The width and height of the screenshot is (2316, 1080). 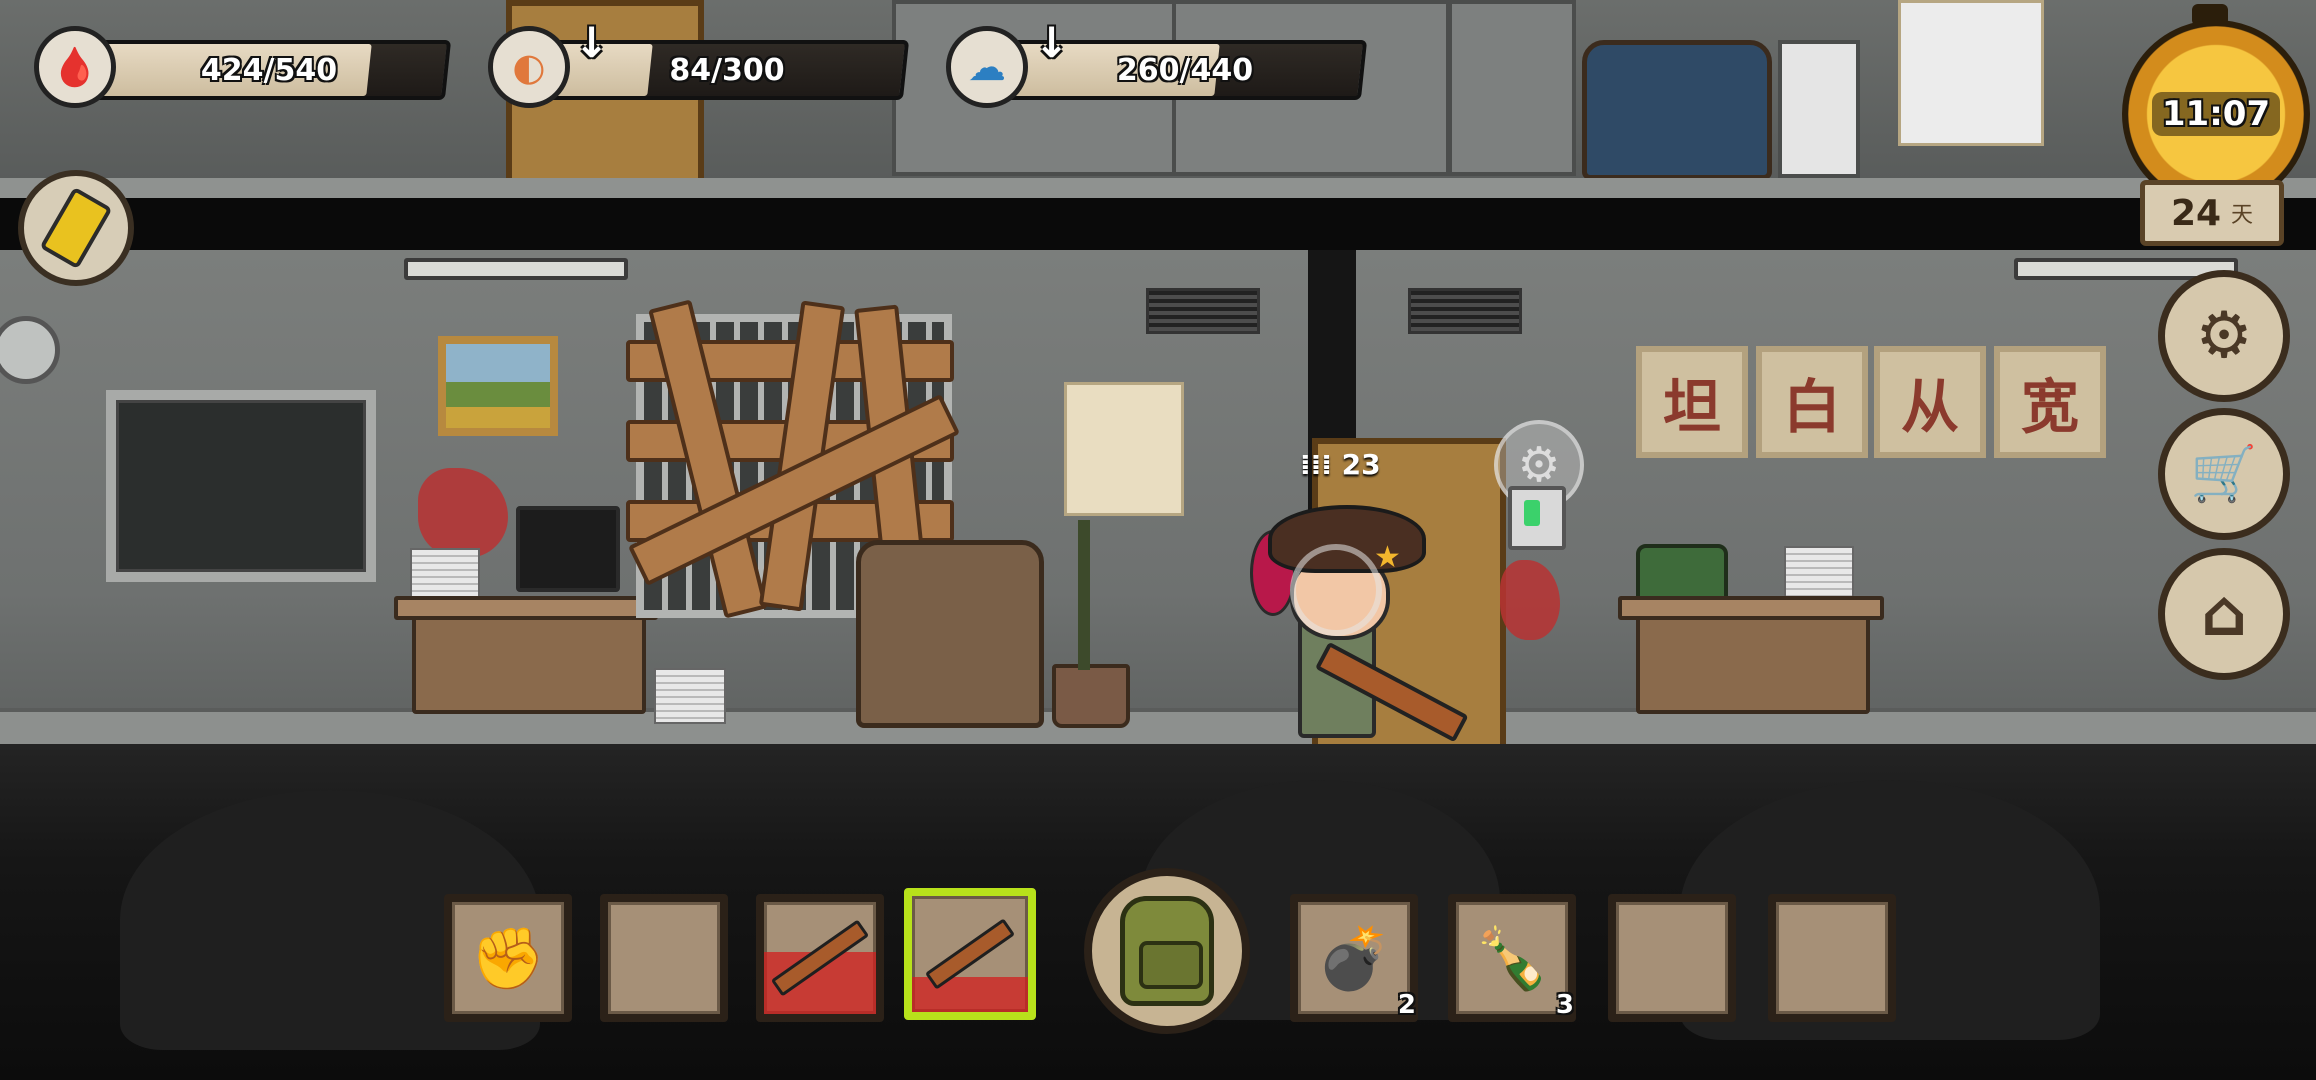 What do you see at coordinates (1158, 224) in the screenshot?
I see `floor-slab` at bounding box center [1158, 224].